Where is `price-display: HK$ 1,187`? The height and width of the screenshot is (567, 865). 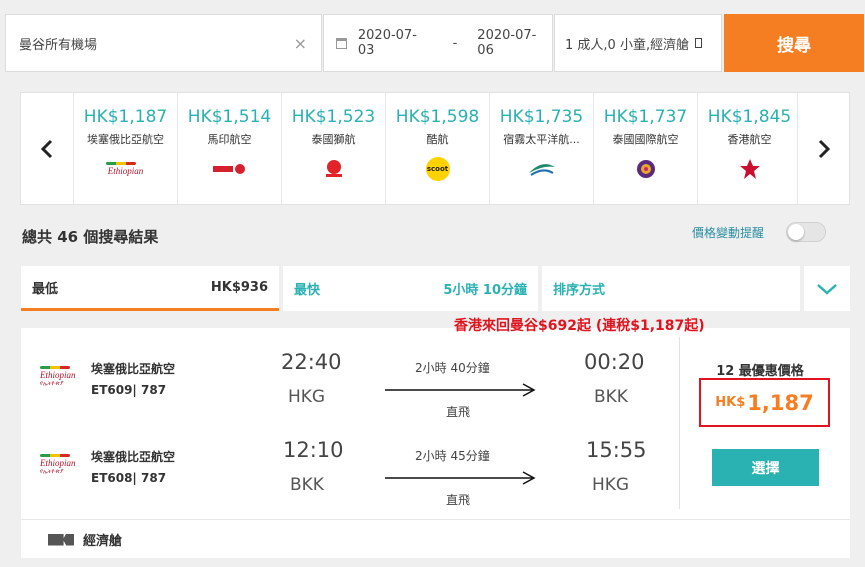 price-display: HK$ 1,187 is located at coordinates (764, 402).